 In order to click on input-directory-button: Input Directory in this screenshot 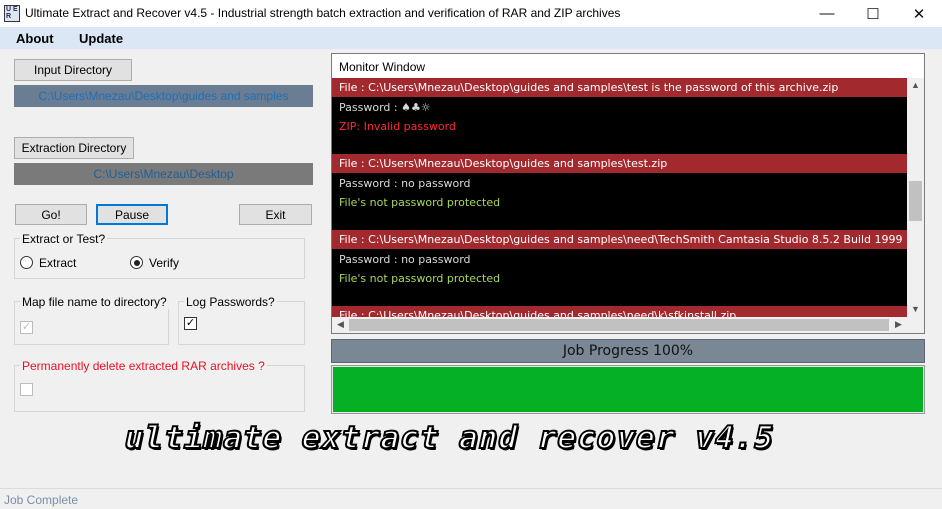, I will do `click(73, 70)`.